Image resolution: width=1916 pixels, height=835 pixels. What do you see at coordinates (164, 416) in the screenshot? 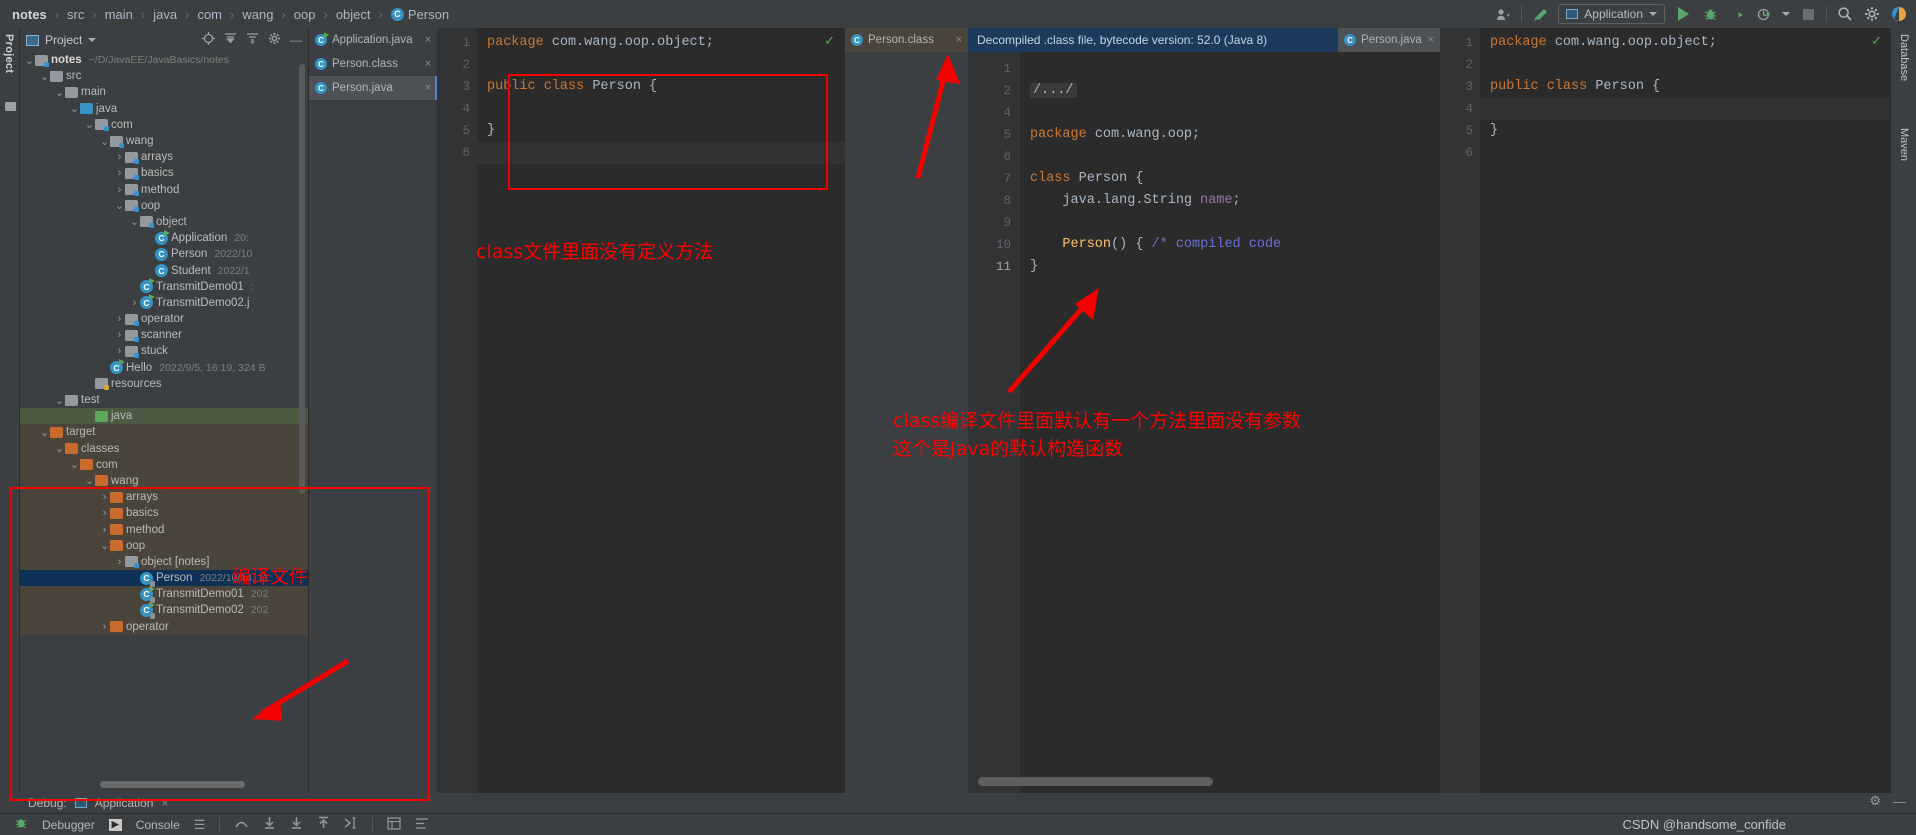
I see `tree-node-java: java` at bounding box center [164, 416].